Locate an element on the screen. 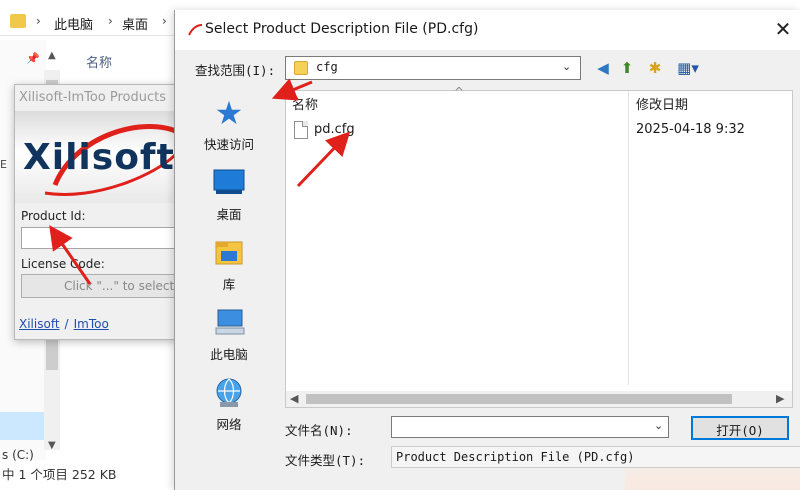  close-icon: ✕ is located at coordinates (783, 29).